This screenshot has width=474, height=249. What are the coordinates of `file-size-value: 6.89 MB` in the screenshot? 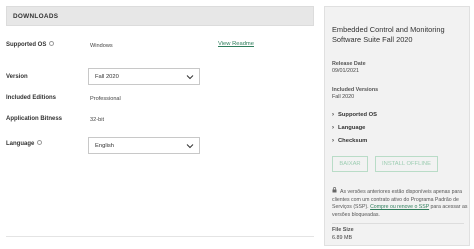 It's located at (342, 238).